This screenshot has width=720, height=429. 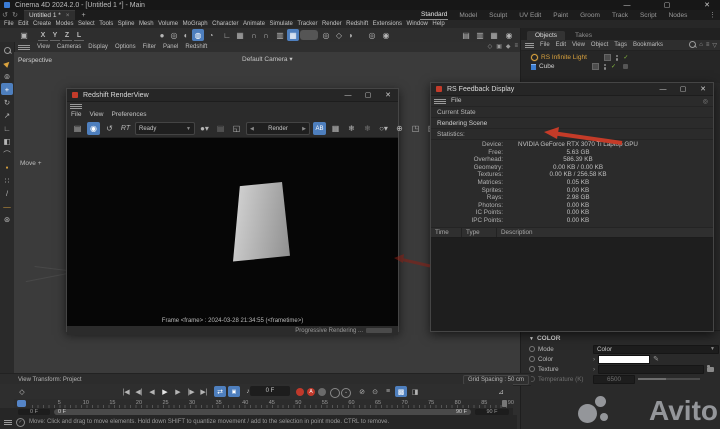 I want to click on layout-tab: Groom, so click(x=590, y=15).